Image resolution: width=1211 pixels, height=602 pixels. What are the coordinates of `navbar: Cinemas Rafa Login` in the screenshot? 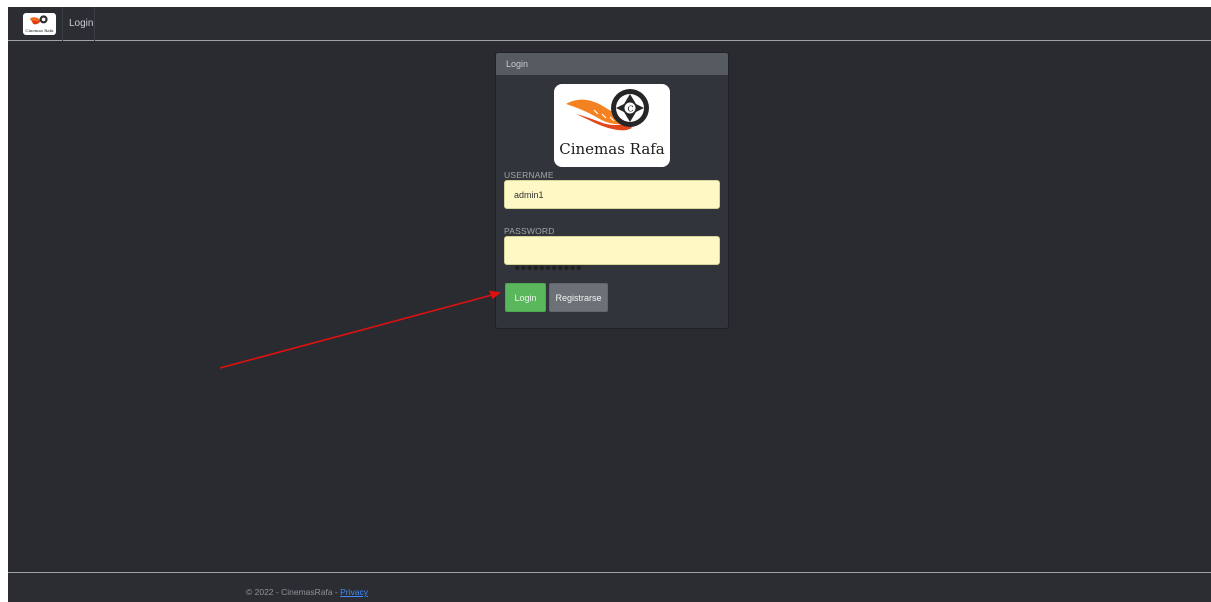 It's located at (609, 24).